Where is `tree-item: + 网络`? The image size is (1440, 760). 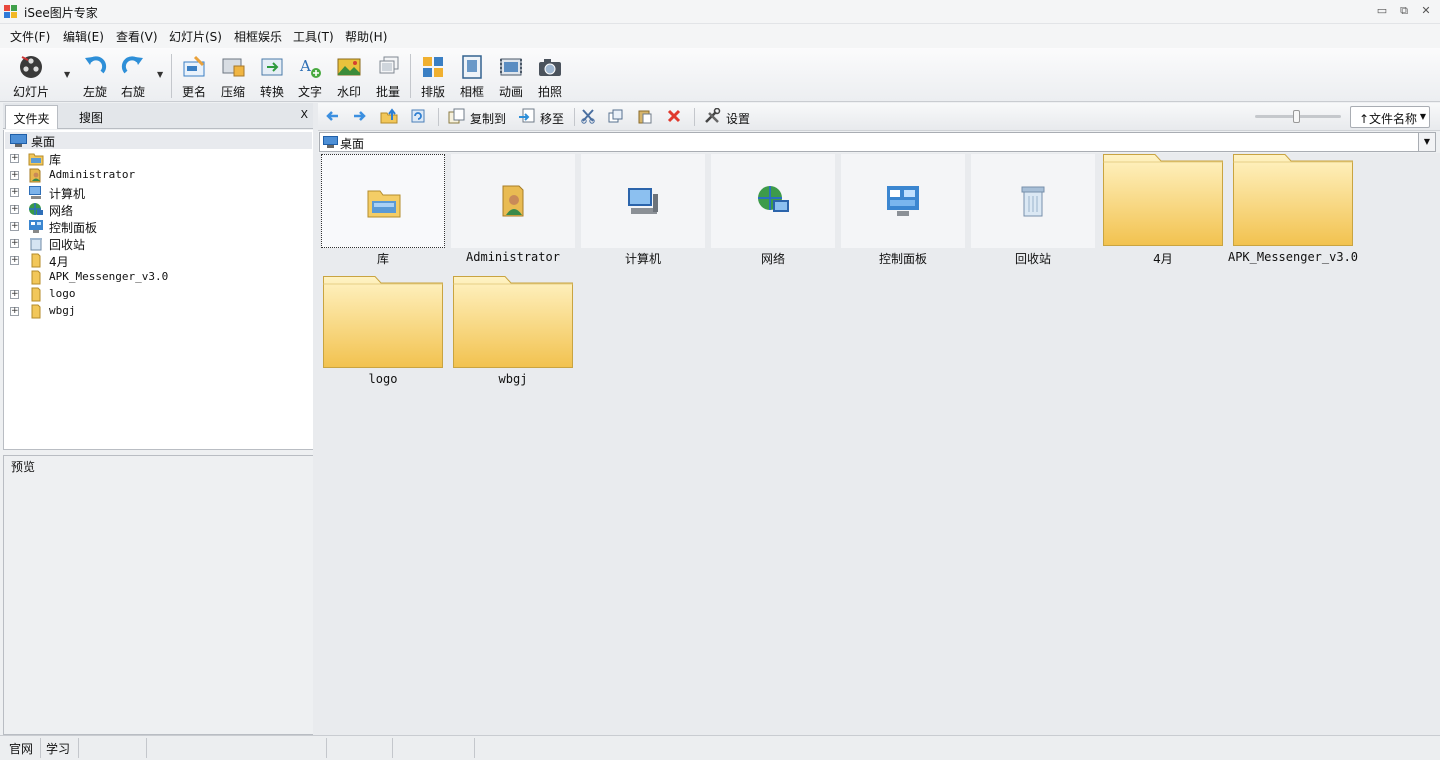 tree-item: + 网络 is located at coordinates (154, 209).